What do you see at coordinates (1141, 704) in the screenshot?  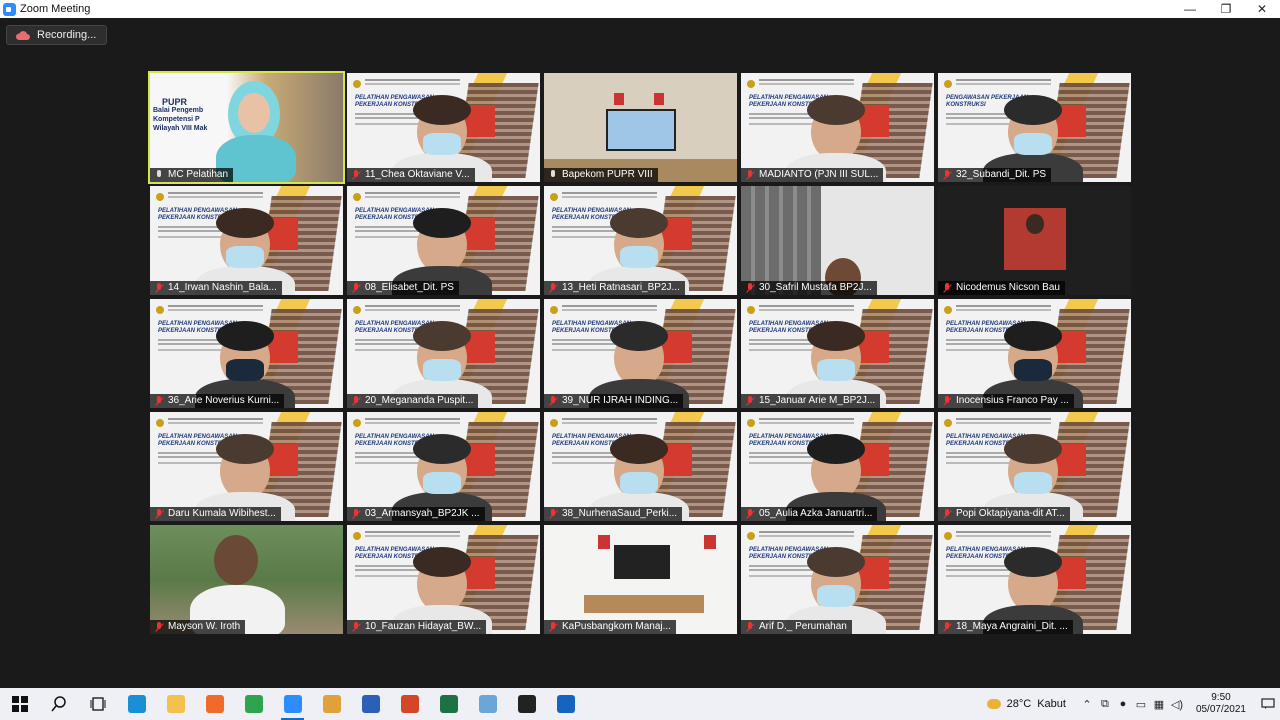 I see `usb-icon: ▭` at bounding box center [1141, 704].